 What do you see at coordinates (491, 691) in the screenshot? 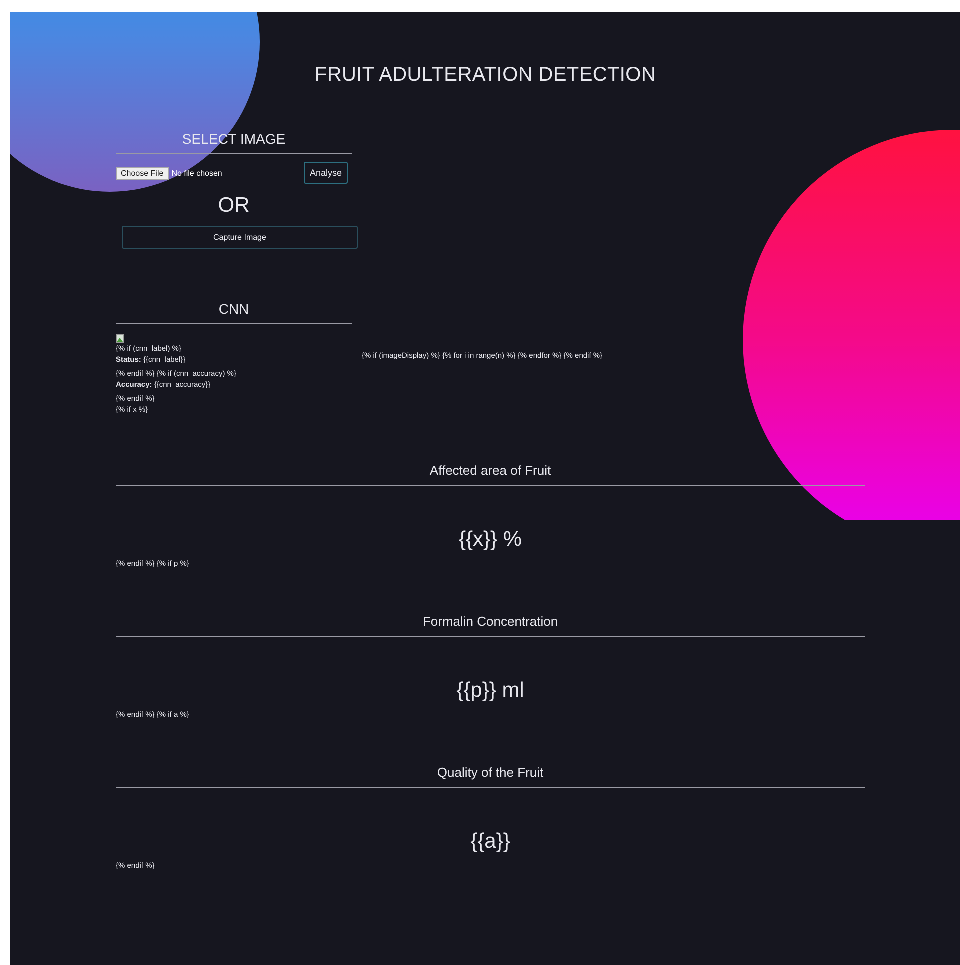
I see `result-value: {{p}} ml` at bounding box center [491, 691].